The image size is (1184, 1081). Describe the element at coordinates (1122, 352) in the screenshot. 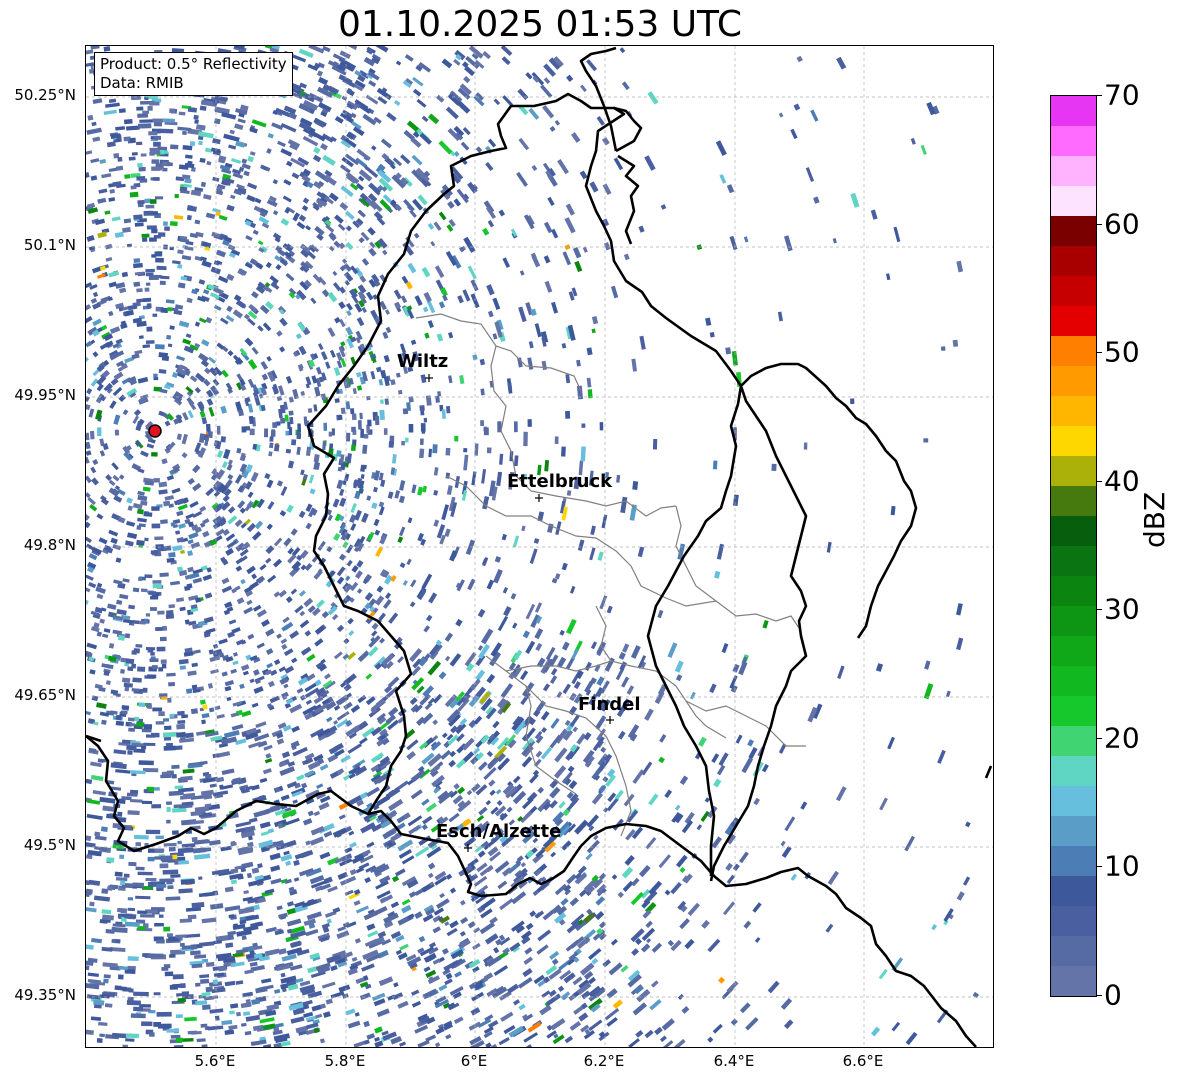

I see `cb-label-50: 50` at that location.